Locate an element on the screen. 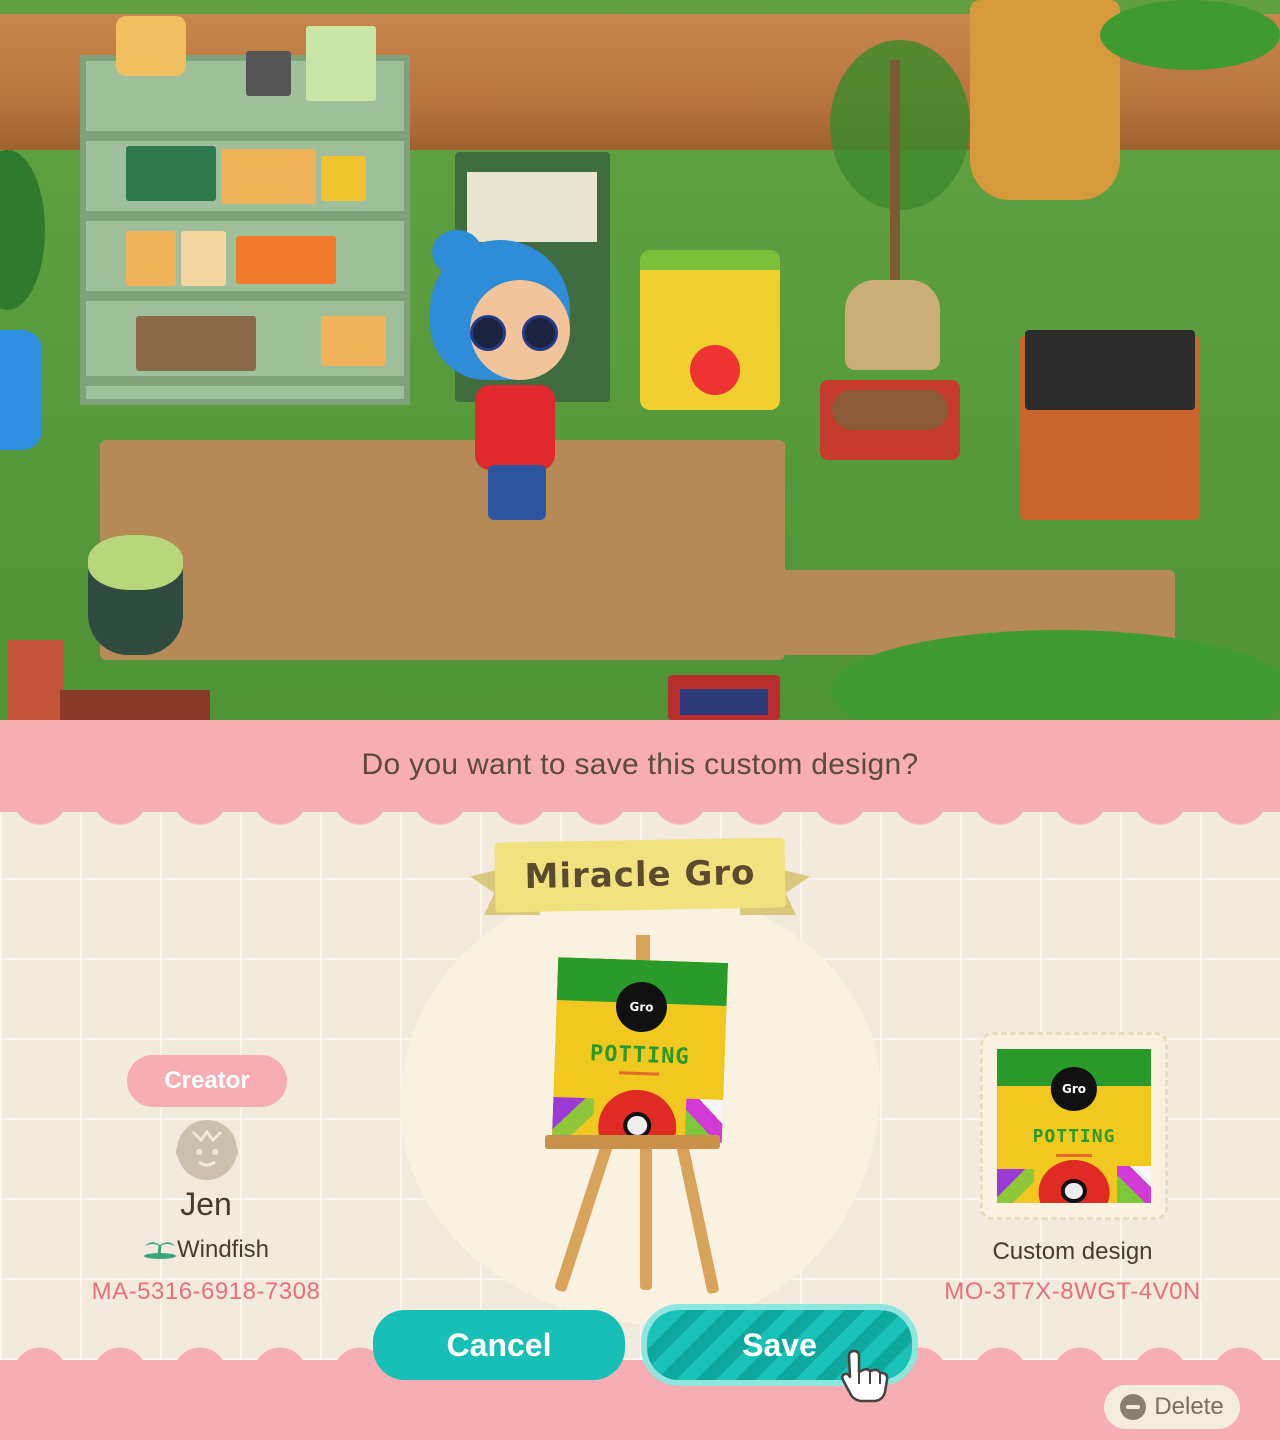 The height and width of the screenshot is (1440, 1280). tree-pot is located at coordinates (892, 325).